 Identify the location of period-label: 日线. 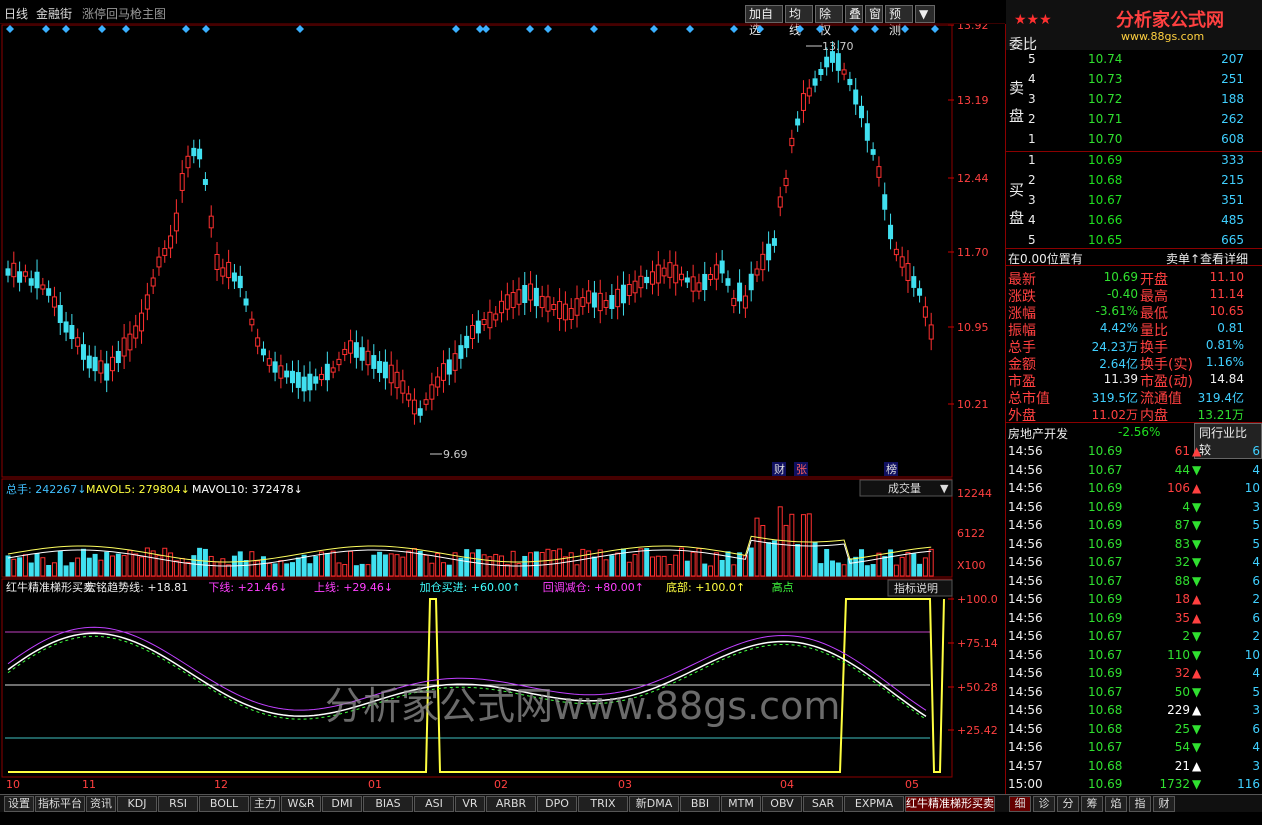
(16, 13).